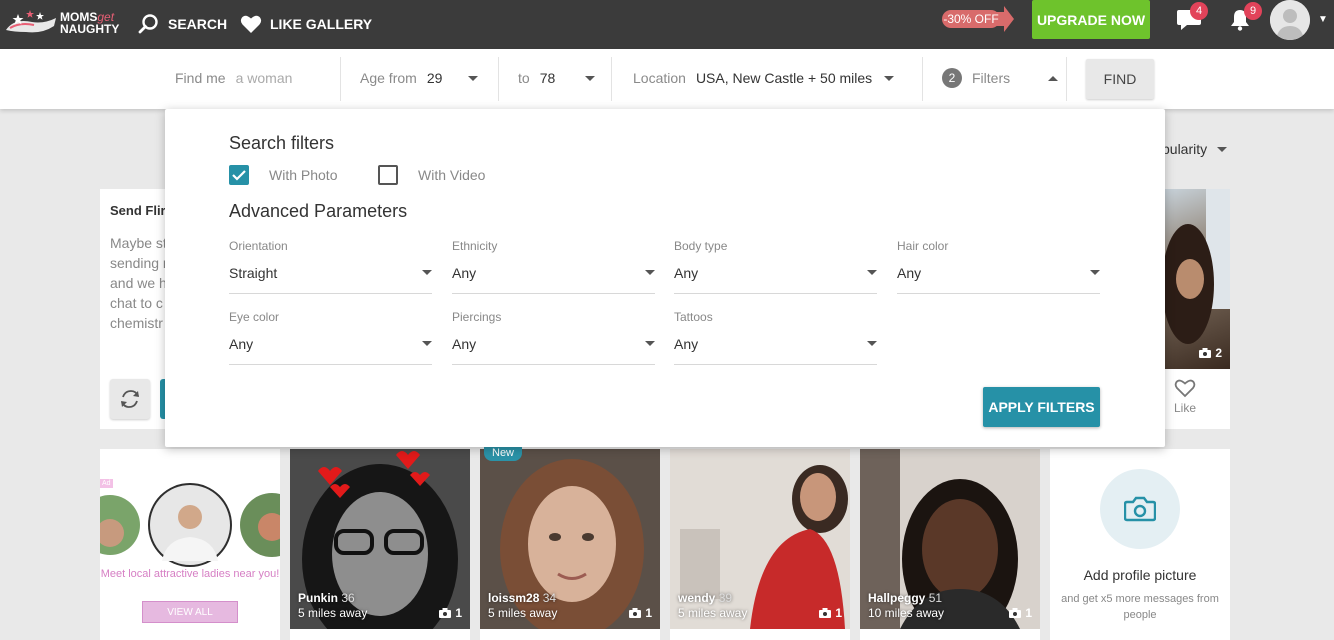  What do you see at coordinates (971, 19) in the screenshot?
I see `discount-label: -30% OFF` at bounding box center [971, 19].